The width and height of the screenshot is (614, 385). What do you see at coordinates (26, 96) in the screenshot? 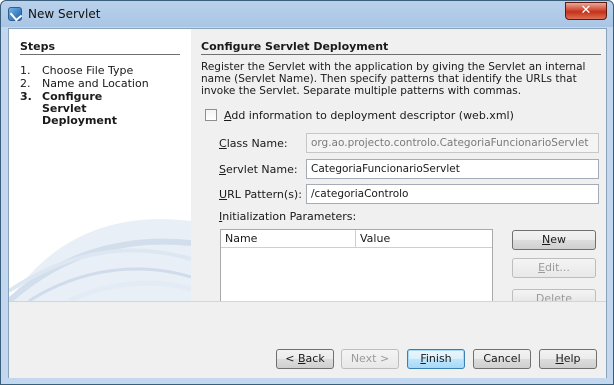
I see `step-number: 3.` at bounding box center [26, 96].